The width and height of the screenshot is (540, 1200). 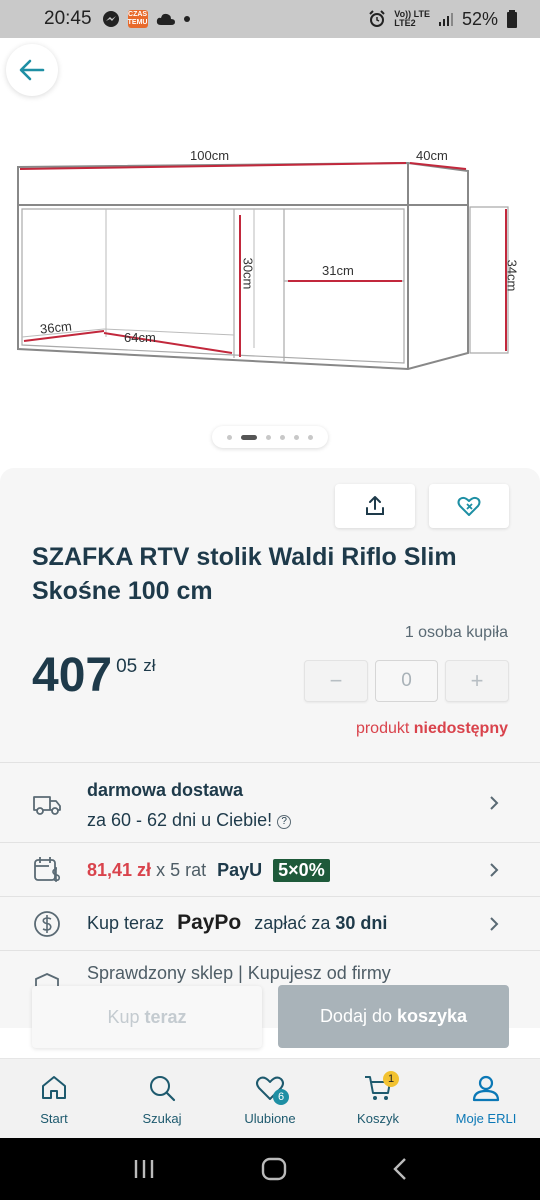 What do you see at coordinates (181, 870) in the screenshot?
I see `installment-count: x 5 rat` at bounding box center [181, 870].